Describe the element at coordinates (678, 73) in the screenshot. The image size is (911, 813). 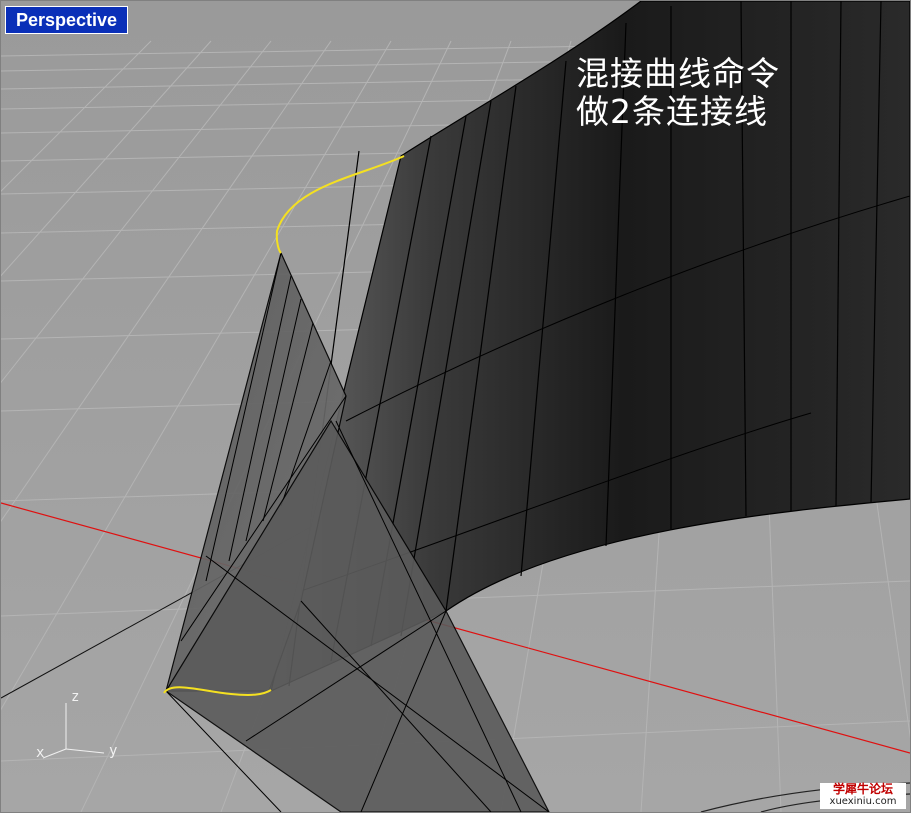
I see `annotation-line-1: 混接曲线命令` at that location.